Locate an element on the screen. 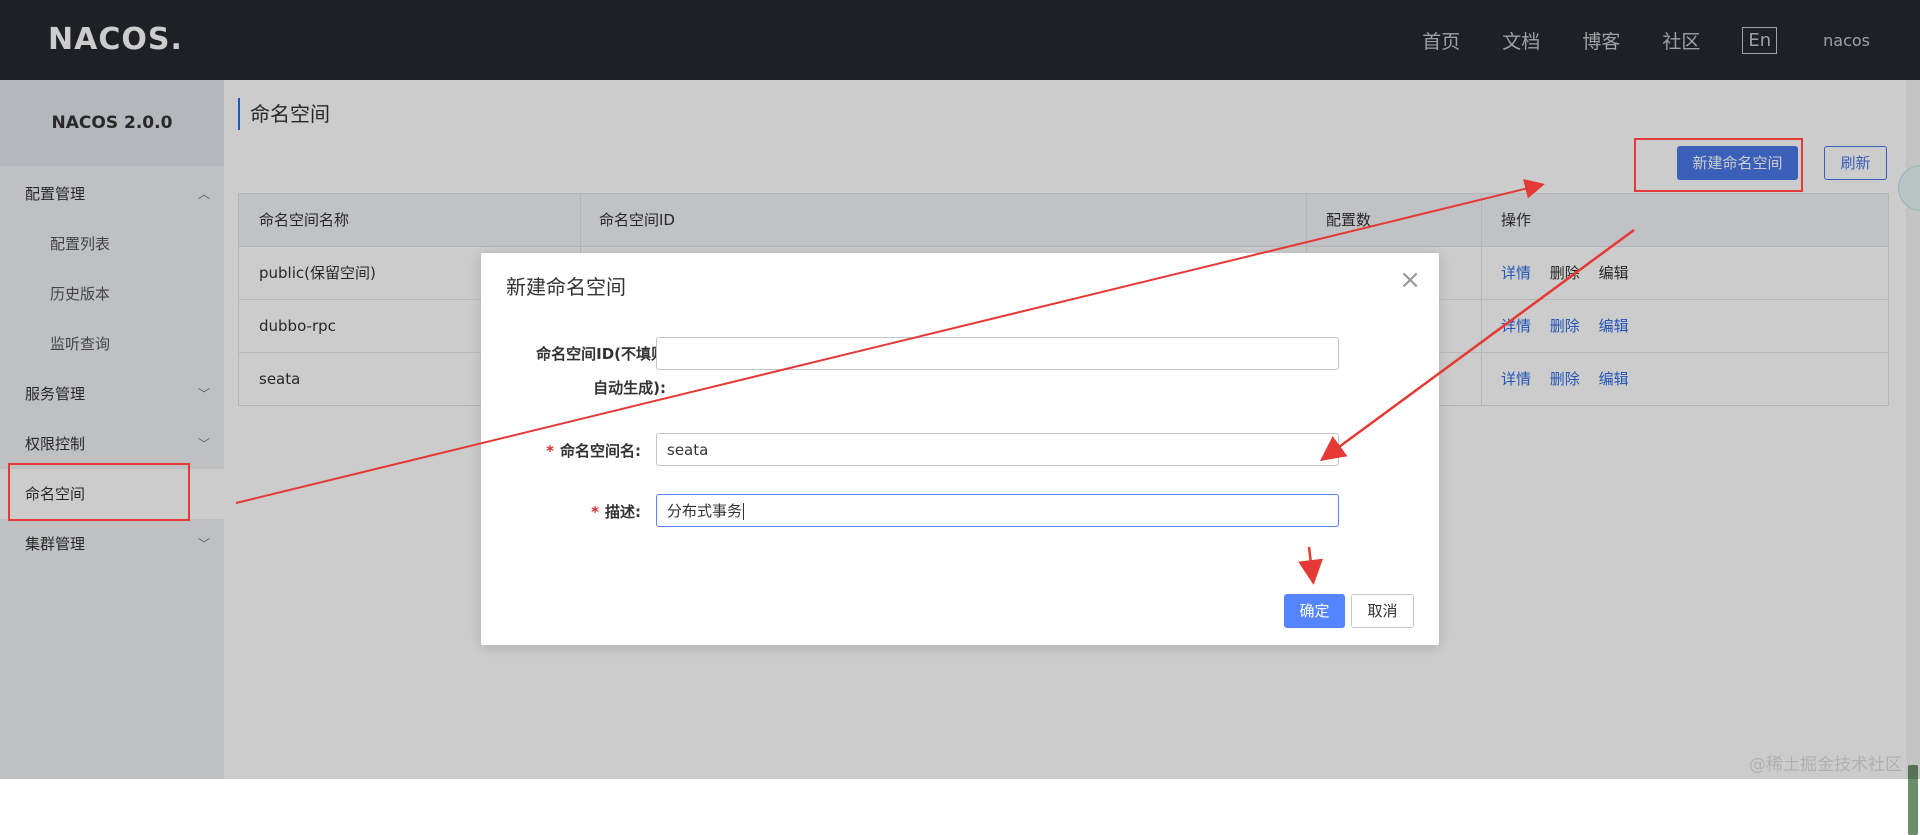 The height and width of the screenshot is (835, 1920). arrow-to-confirm is located at coordinates (1311, 565).